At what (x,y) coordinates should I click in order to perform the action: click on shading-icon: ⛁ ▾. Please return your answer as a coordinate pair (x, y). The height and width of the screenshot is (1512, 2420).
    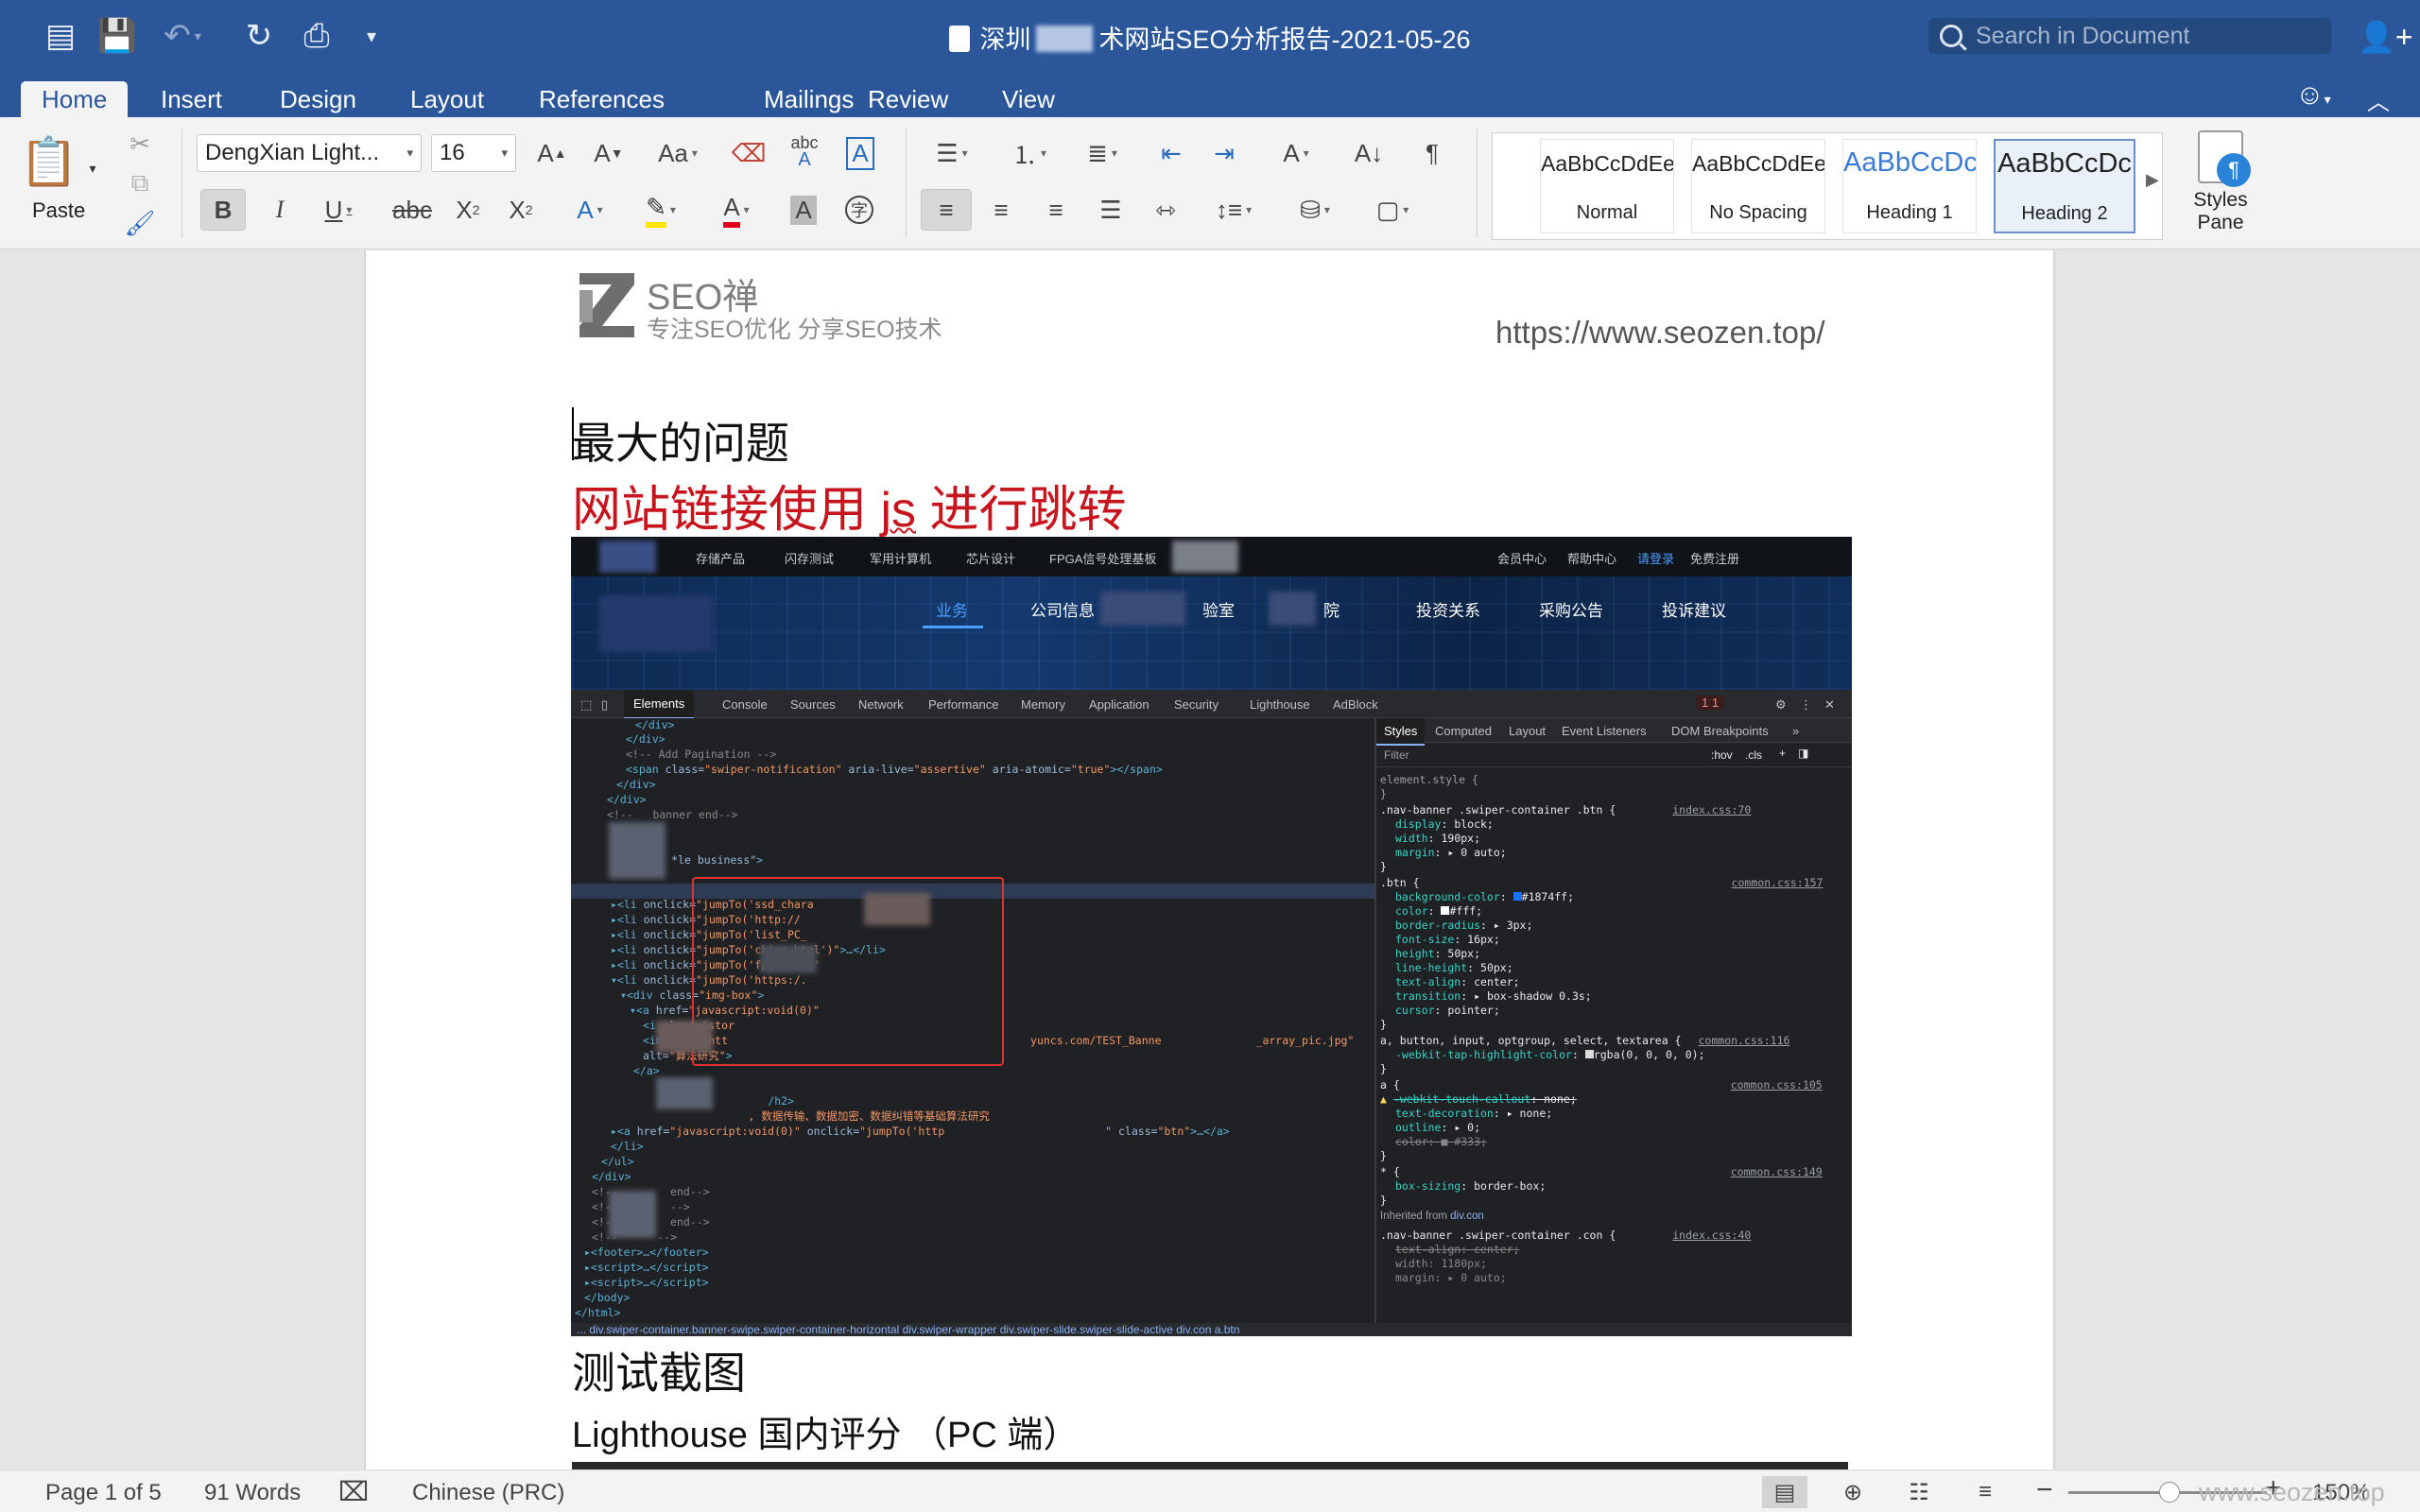
    Looking at the image, I should click on (1315, 210).